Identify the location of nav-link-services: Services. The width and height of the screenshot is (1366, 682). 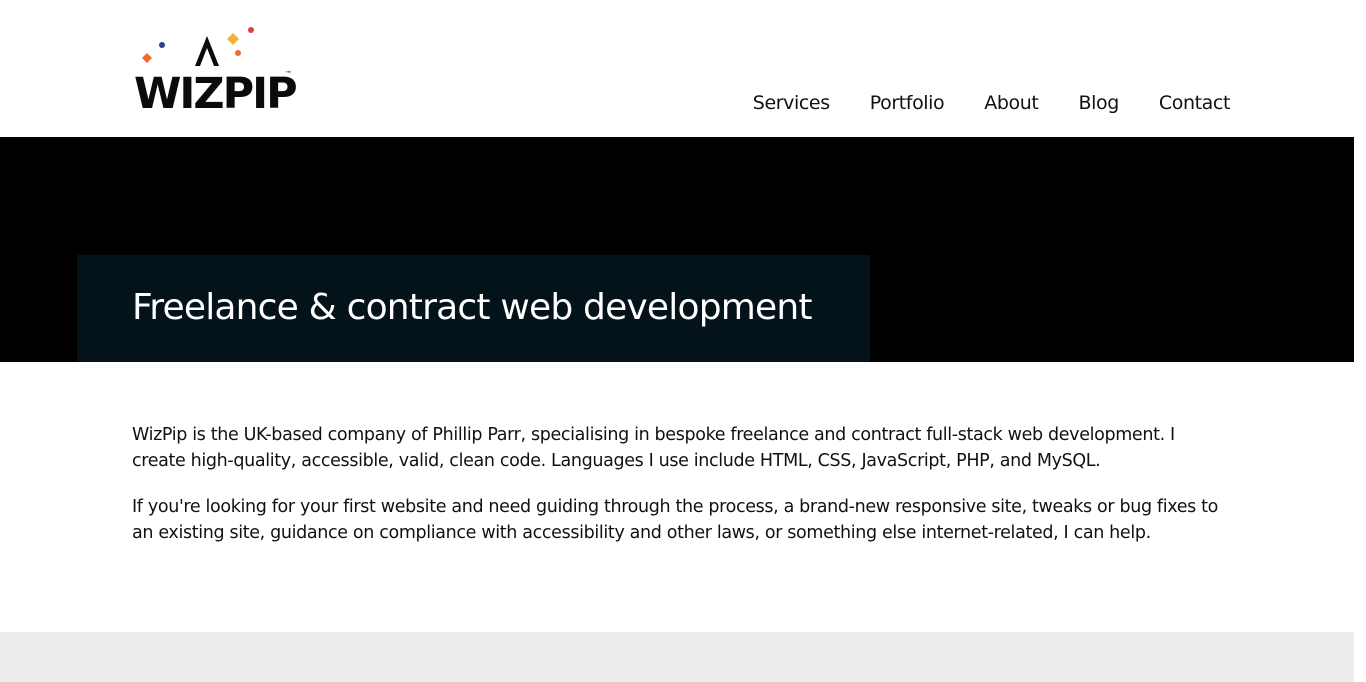
(791, 103).